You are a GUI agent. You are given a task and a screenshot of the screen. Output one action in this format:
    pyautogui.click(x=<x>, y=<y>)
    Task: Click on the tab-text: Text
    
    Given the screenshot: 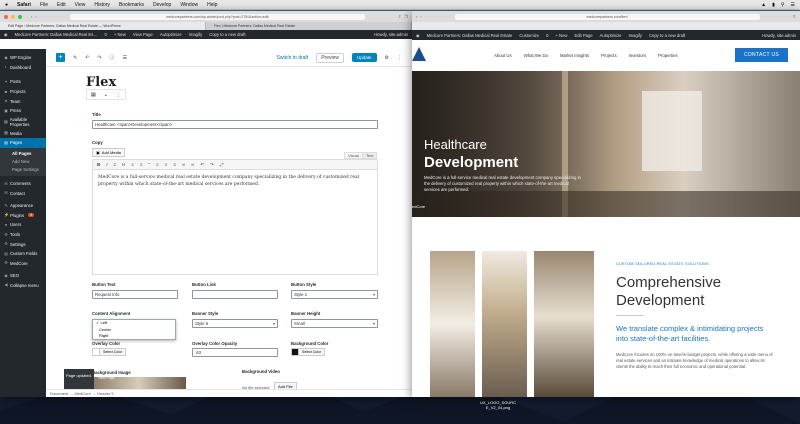 What is the action you would take?
    pyautogui.click(x=370, y=155)
    